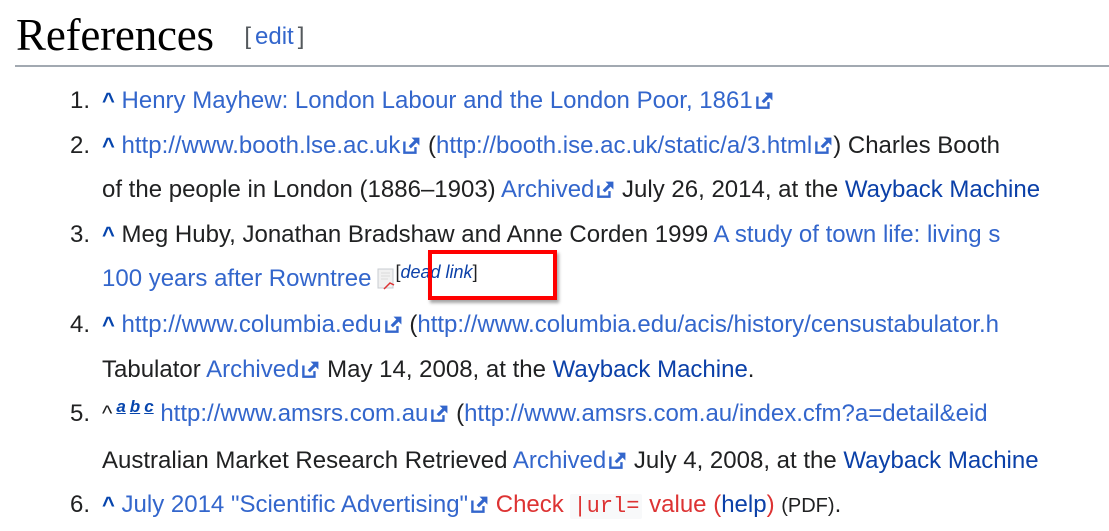  Describe the element at coordinates (743, 504) in the screenshot. I see `help-link: help` at that location.